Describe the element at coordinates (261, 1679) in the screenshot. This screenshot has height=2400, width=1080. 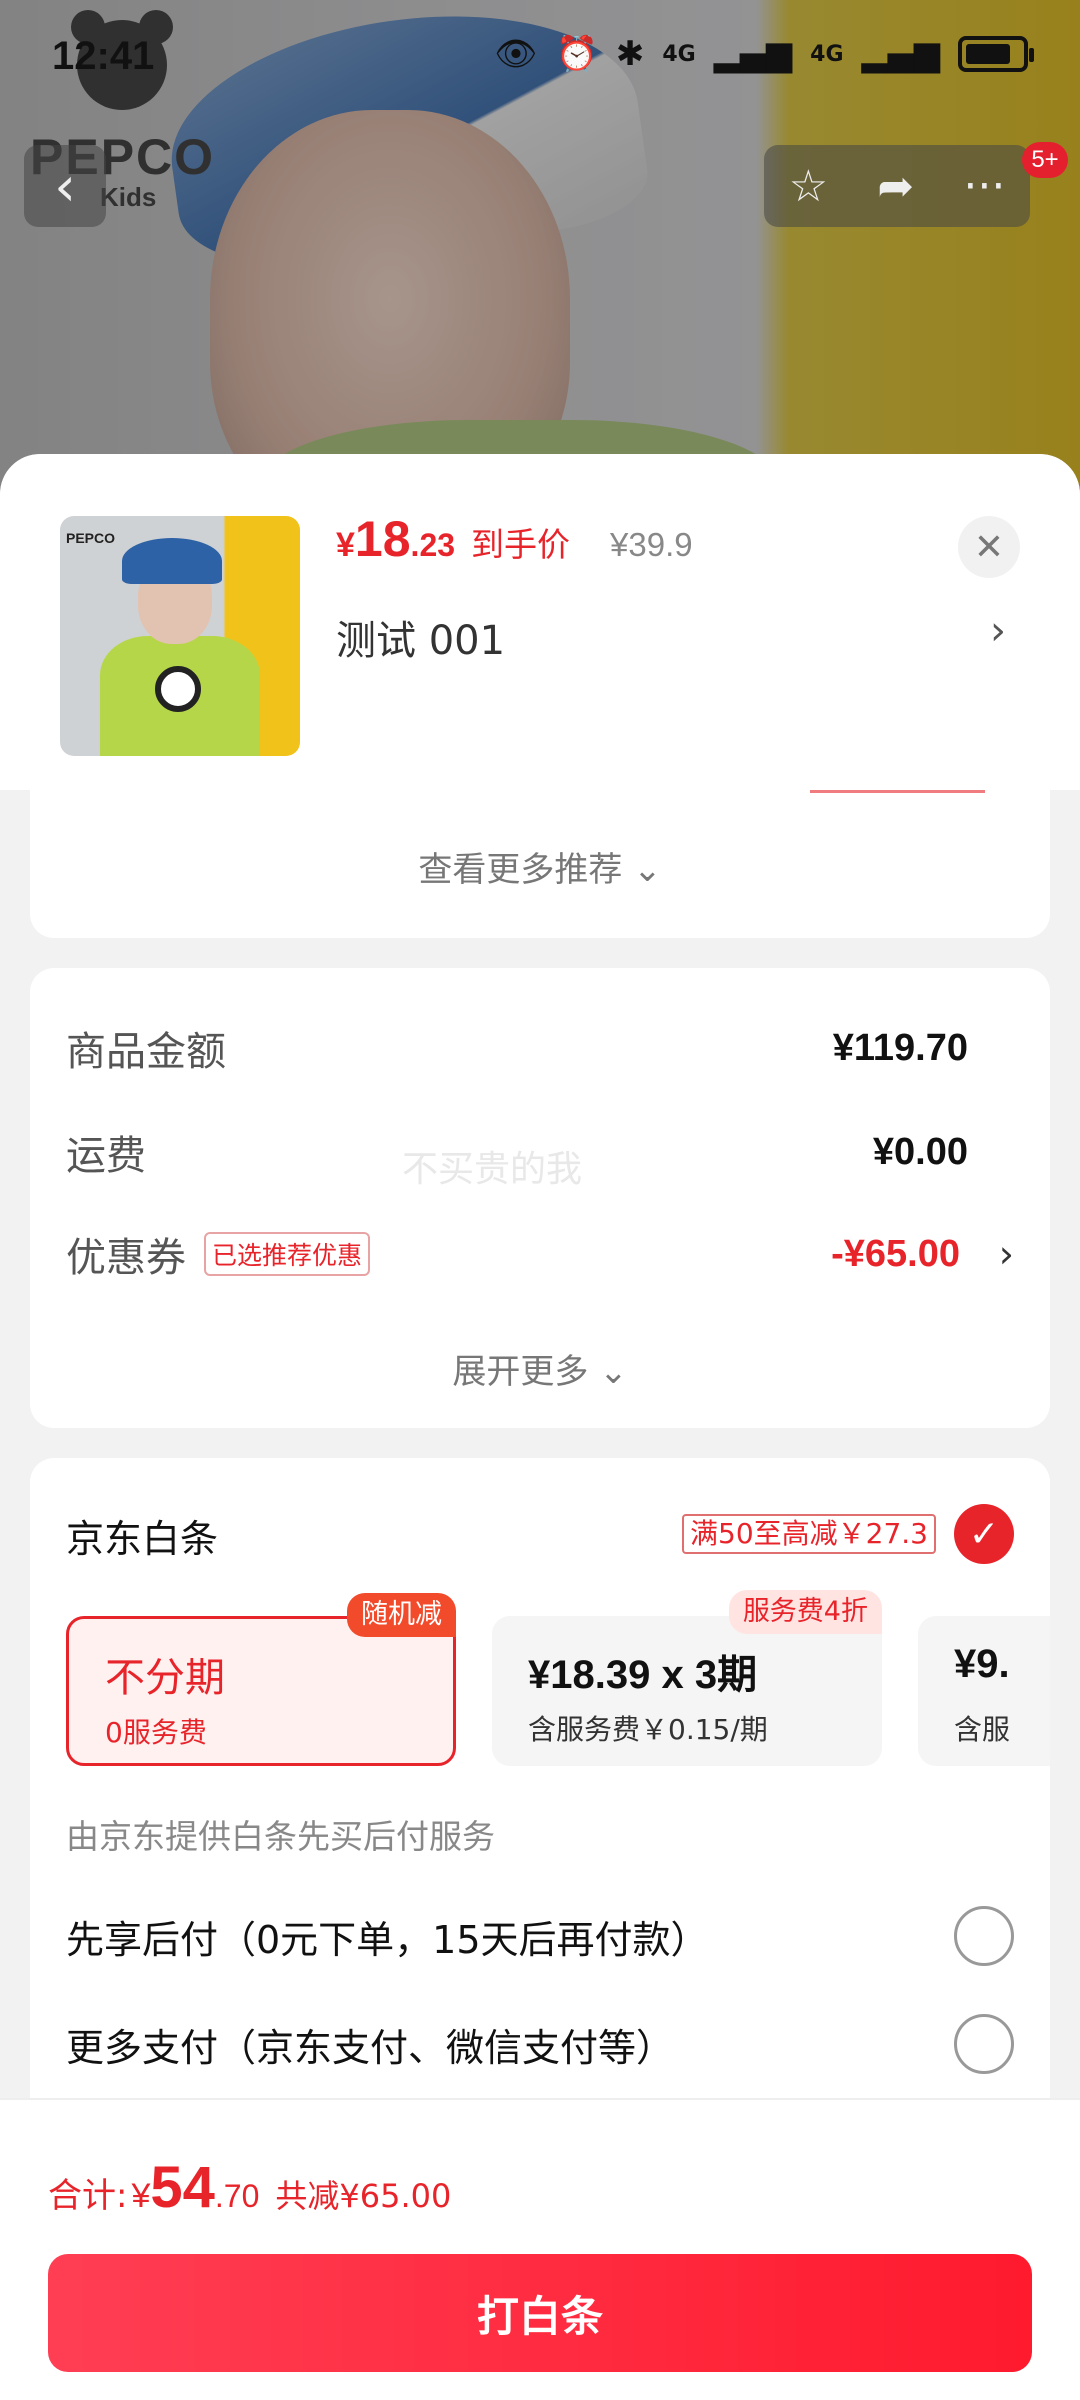
I see `installment-plan-none: 随机减 不分期 0服务费` at that location.